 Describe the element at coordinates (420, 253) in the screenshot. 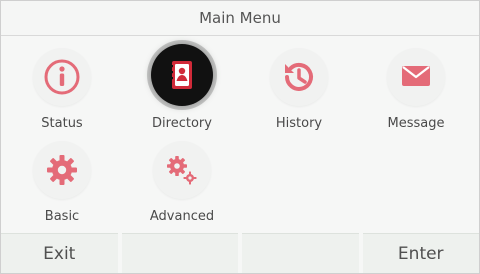

I see `softkey-enter: Enter` at that location.